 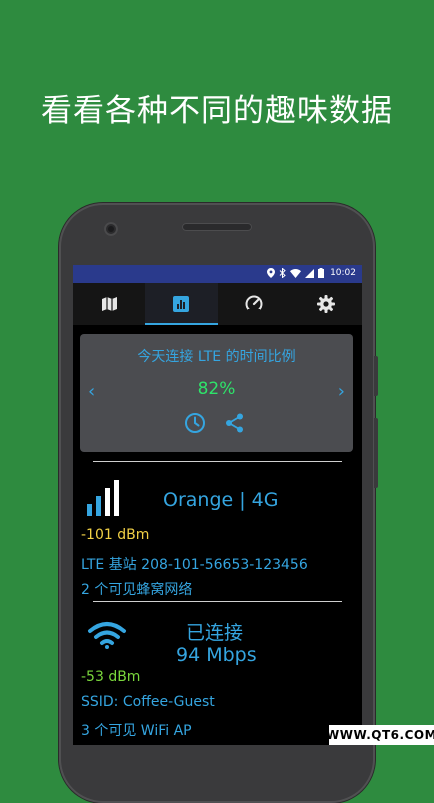 What do you see at coordinates (217, 111) in the screenshot?
I see `promo-headline: 看看各种不同的趣味数据` at bounding box center [217, 111].